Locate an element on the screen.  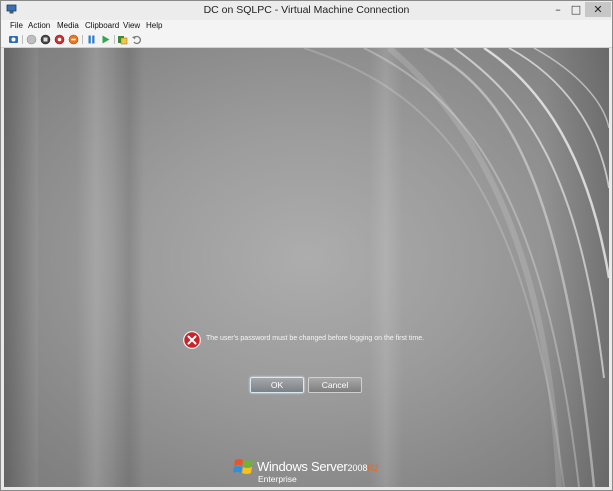
menu-help: Help is located at coordinates (154, 26).